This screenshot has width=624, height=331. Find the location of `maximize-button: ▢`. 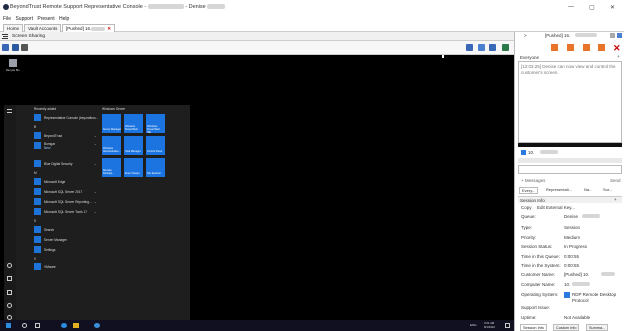

maximize-button: ▢ is located at coordinates (592, 7).